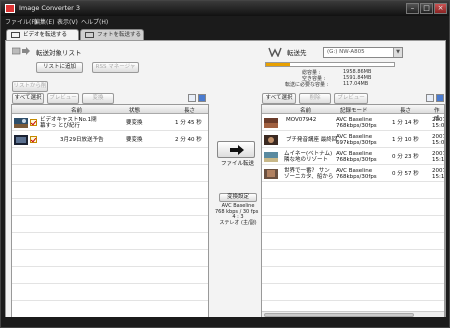  Describe the element at coordinates (15, 35) in the screenshot. I see `video-icon` at that location.